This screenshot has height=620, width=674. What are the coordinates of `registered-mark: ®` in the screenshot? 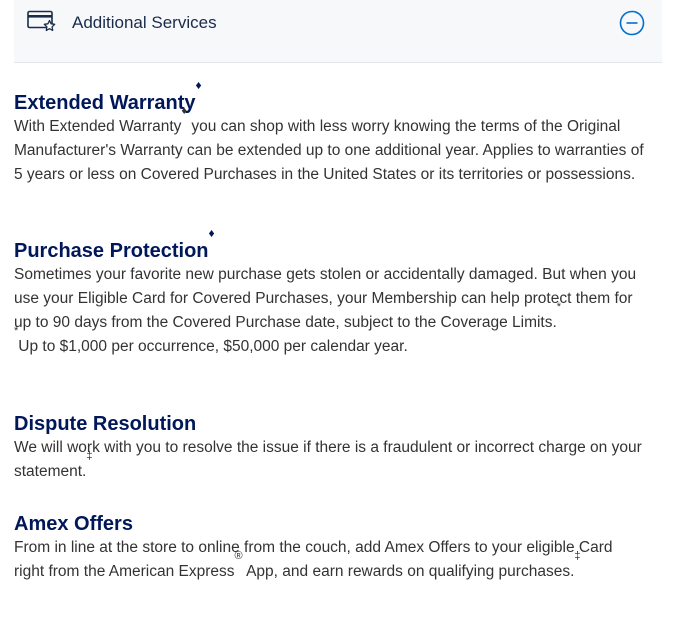 It's located at (238, 556).